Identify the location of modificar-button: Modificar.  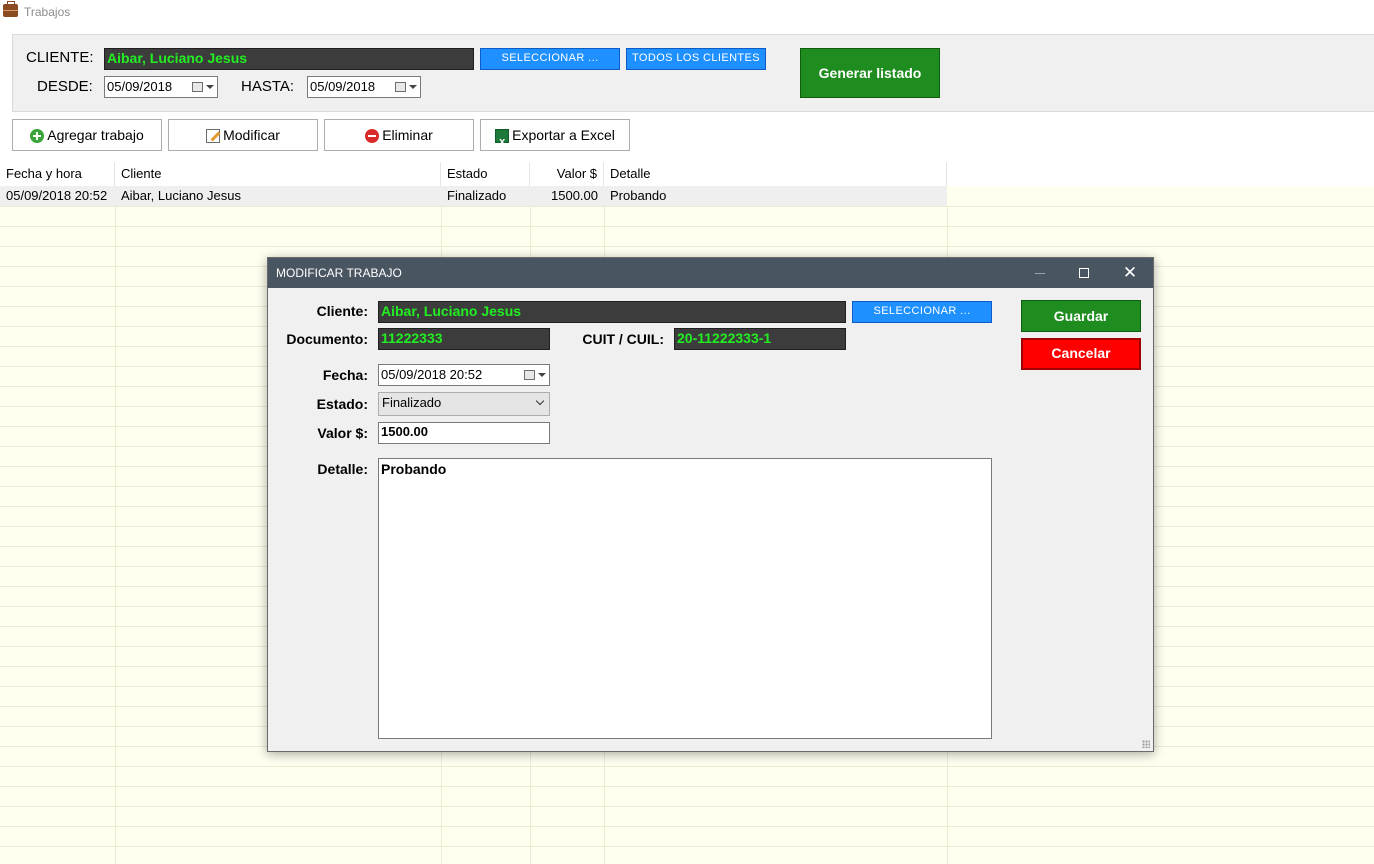
(243, 135).